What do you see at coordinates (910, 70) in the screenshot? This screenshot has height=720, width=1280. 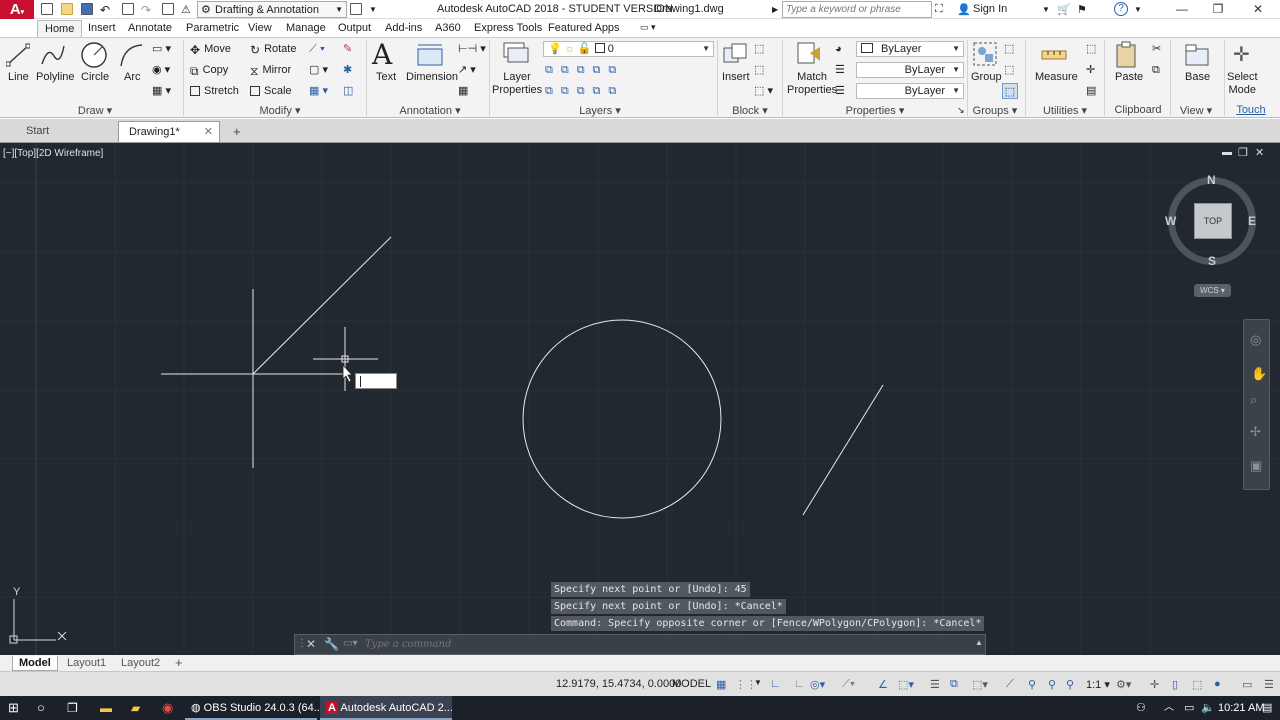 I see `linetype-dropdown: ByLayer ▼` at bounding box center [910, 70].